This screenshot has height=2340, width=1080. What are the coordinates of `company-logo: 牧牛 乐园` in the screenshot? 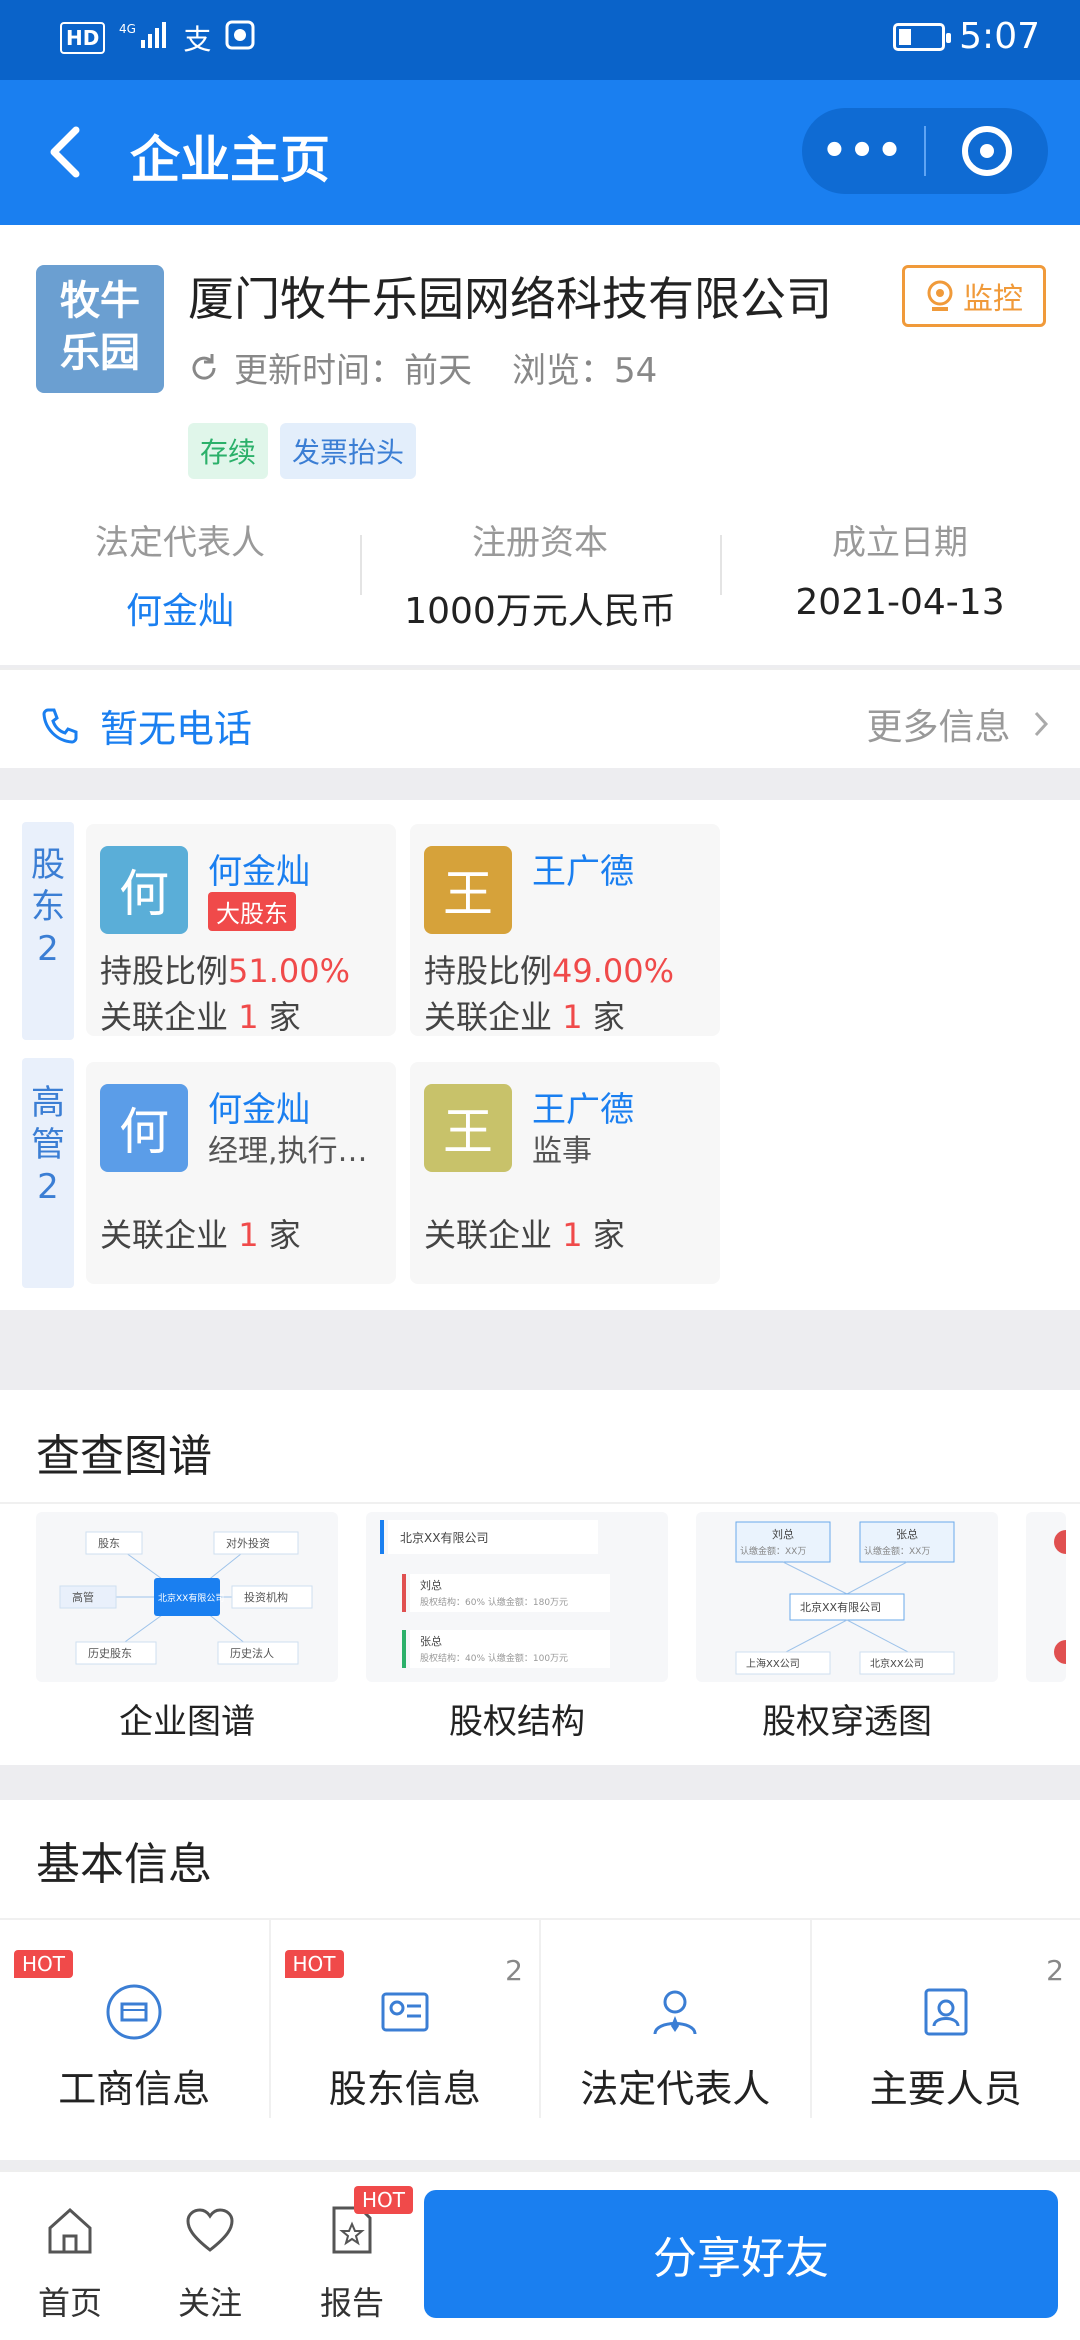 It's located at (100, 329).